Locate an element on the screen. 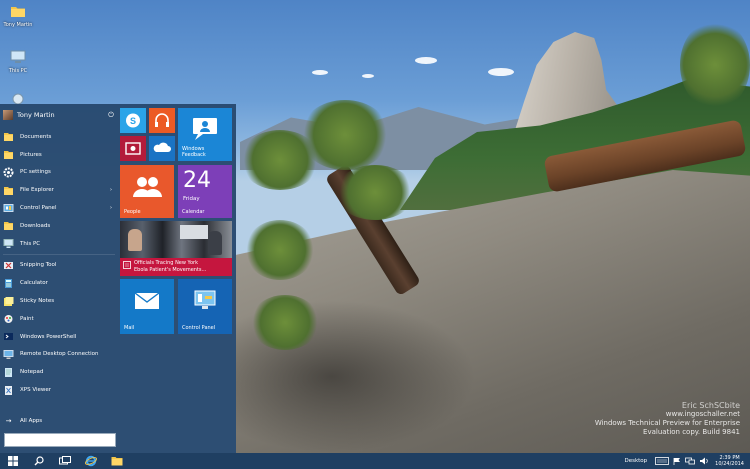 This screenshot has width=750, height=469. flag-icon is located at coordinates (677, 461).